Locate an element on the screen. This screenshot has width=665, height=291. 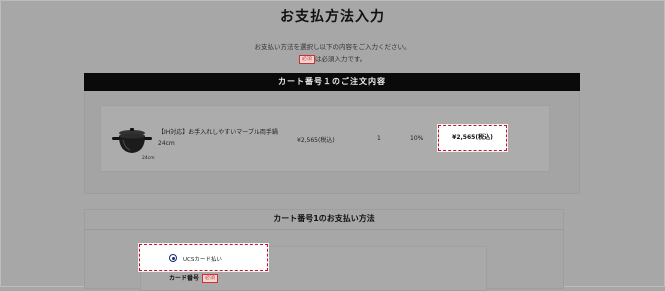
payment-option-label: UCSカード払い is located at coordinates (202, 260).